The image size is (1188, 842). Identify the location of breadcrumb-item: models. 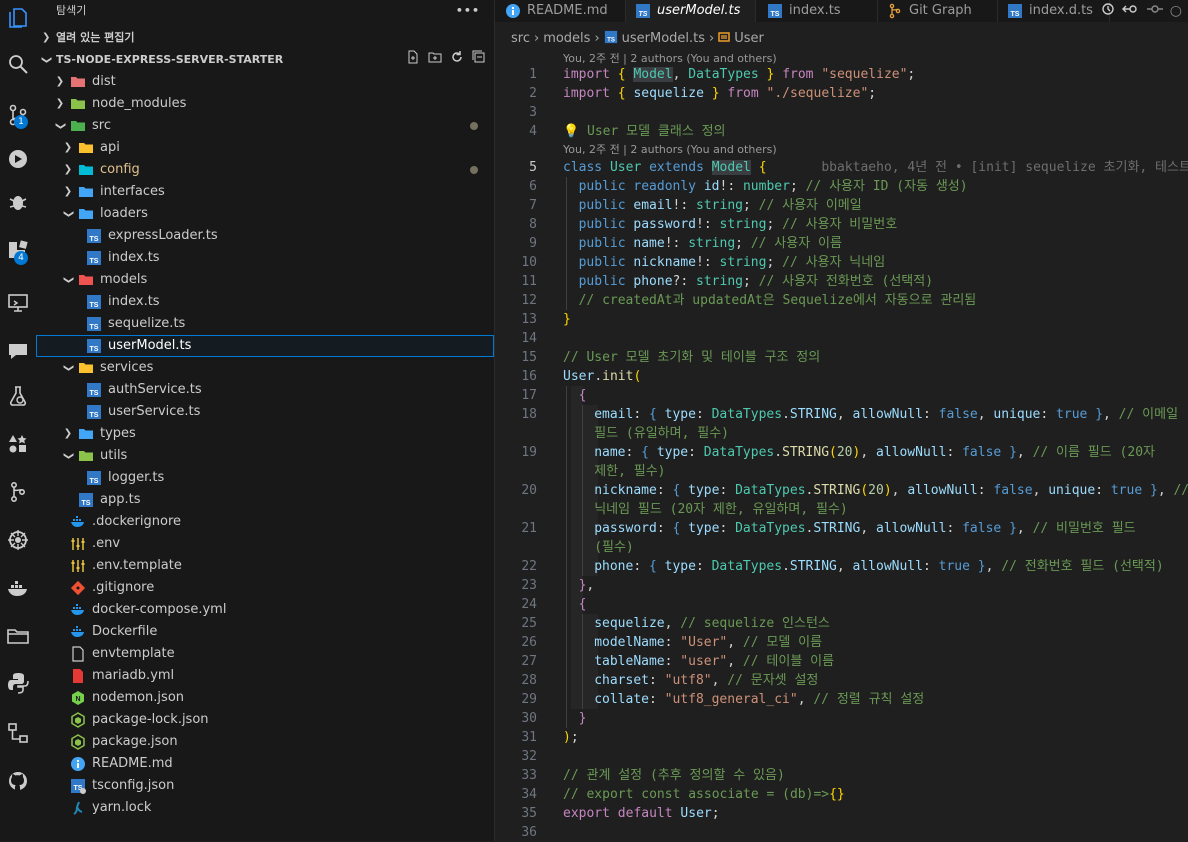
(566, 38).